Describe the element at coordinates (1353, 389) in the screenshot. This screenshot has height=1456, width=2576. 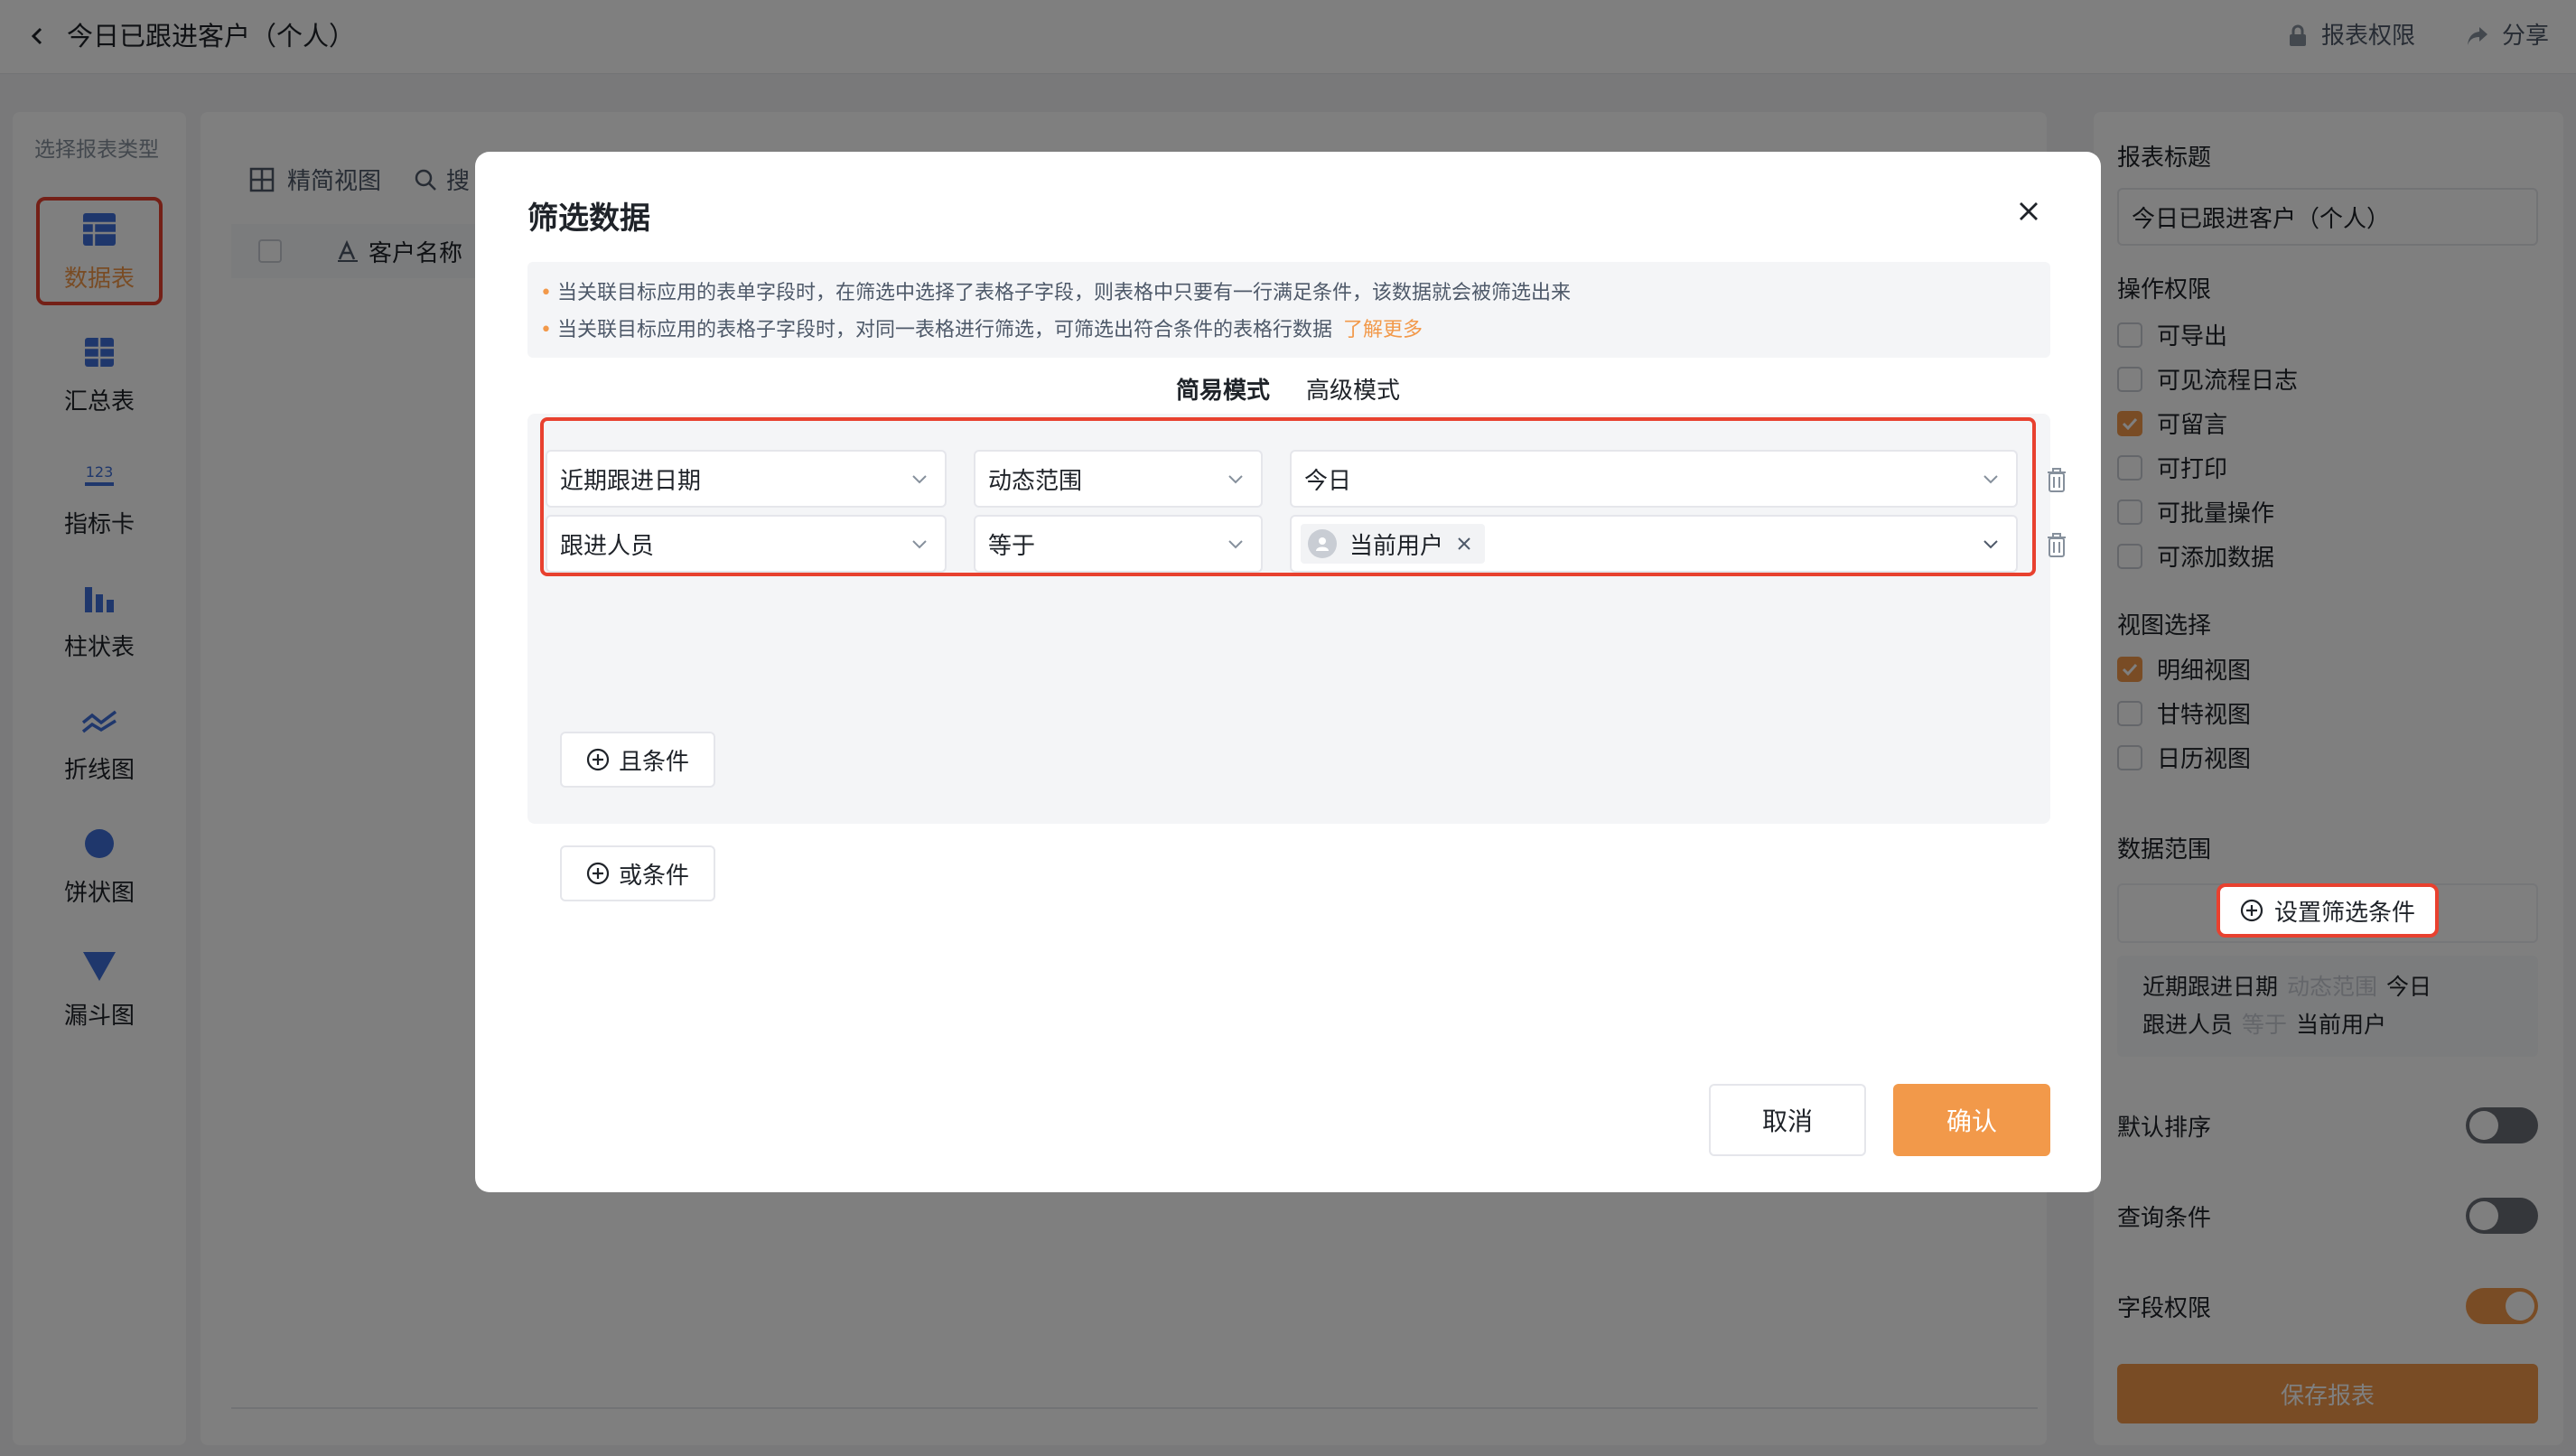
I see `tab-advanced-mode: 高级模式` at that location.